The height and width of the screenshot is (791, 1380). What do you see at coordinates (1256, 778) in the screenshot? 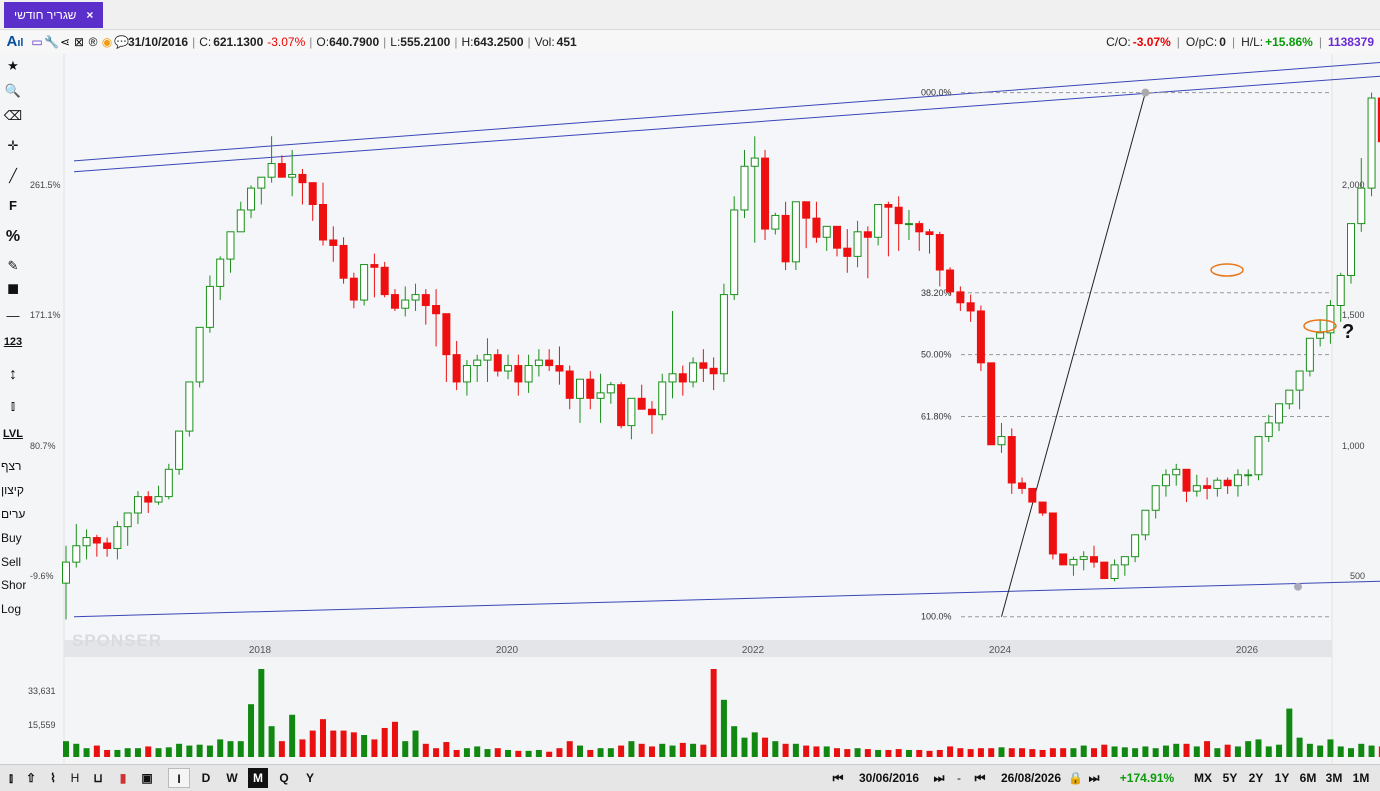
I see `range-2y: 2Y` at bounding box center [1256, 778].